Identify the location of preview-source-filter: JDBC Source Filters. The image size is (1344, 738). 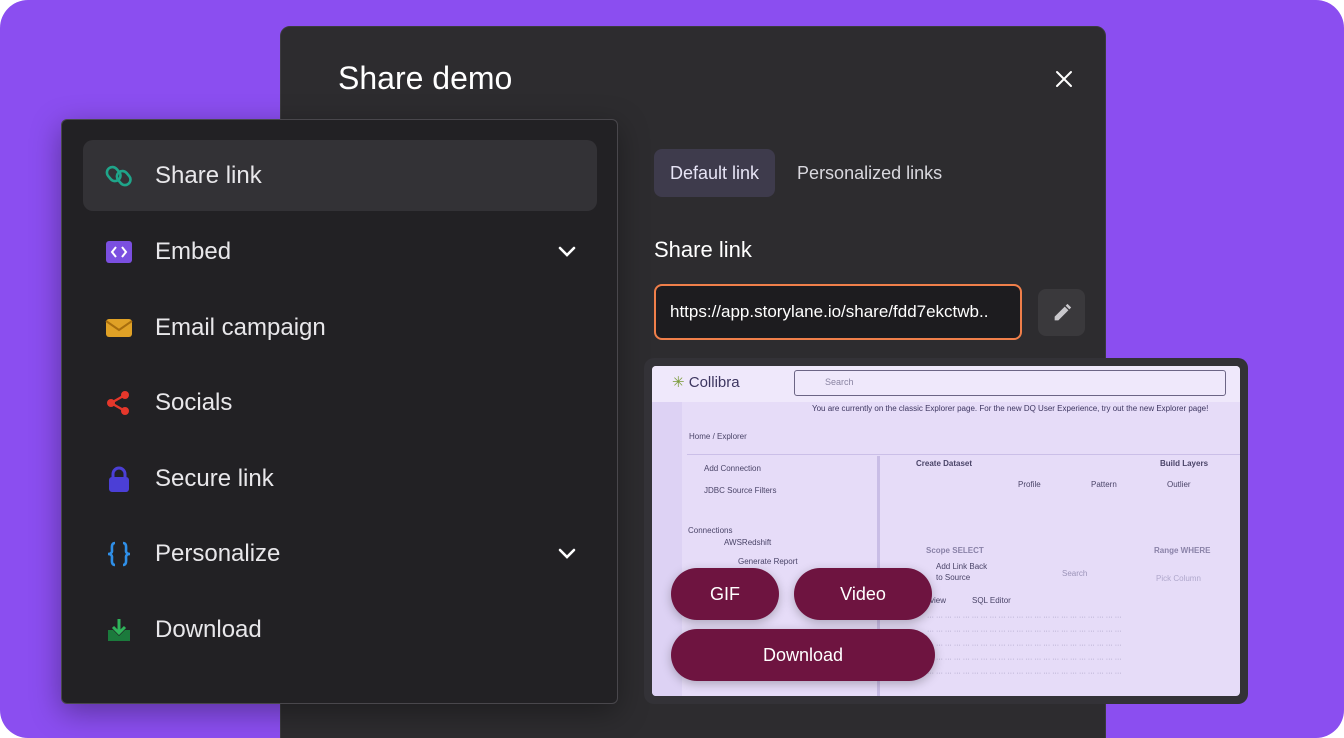
(740, 490).